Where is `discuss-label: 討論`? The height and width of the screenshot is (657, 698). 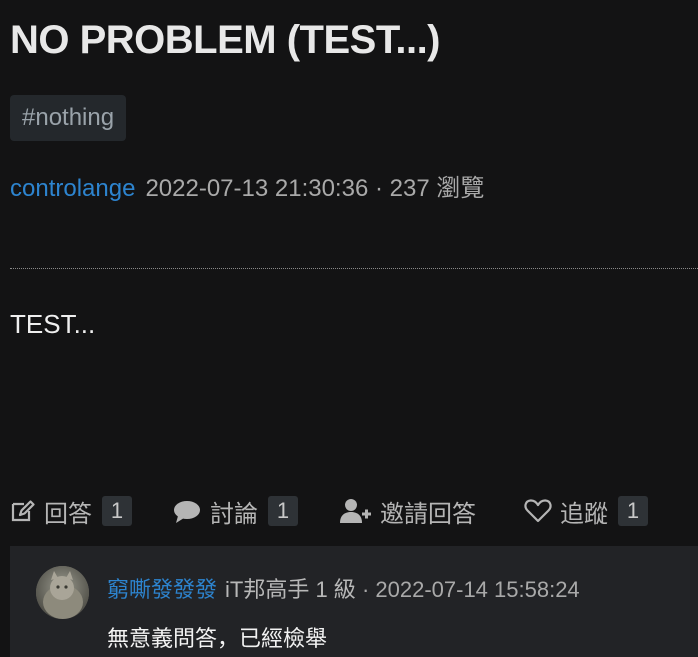 discuss-label: 討論 is located at coordinates (234, 514).